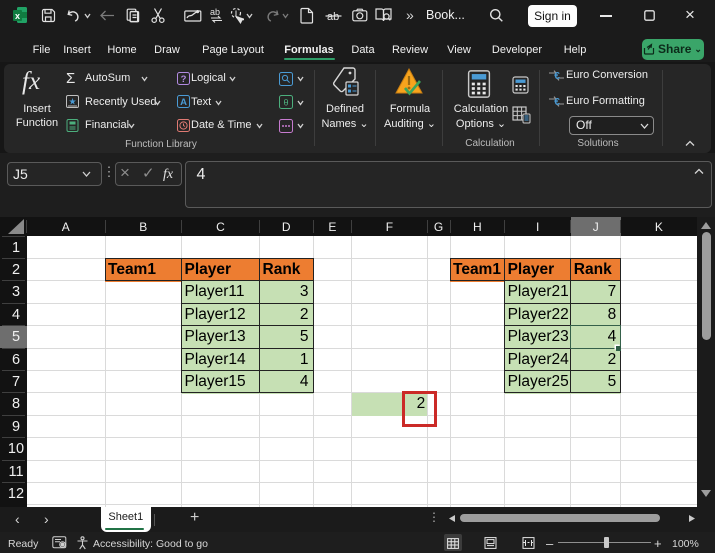 The width and height of the screenshot is (715, 553). Describe the element at coordinates (285, 103) in the screenshot. I see `svg-text: θ` at that location.